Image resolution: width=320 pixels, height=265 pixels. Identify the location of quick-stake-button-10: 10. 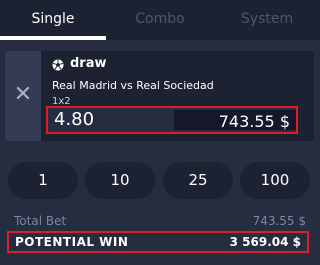
(120, 180).